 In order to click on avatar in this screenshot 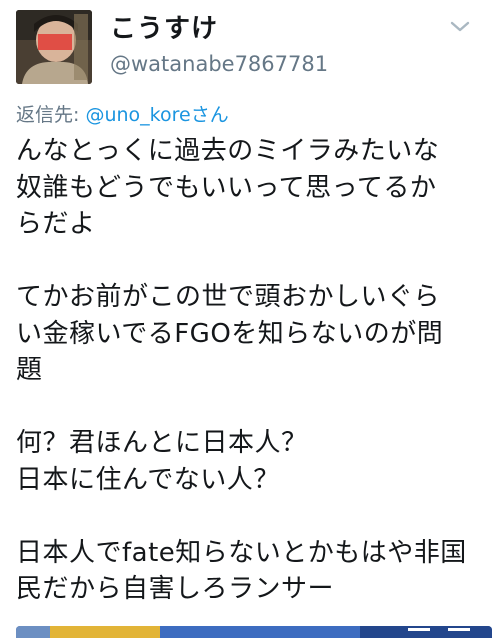, I will do `click(54, 47)`.